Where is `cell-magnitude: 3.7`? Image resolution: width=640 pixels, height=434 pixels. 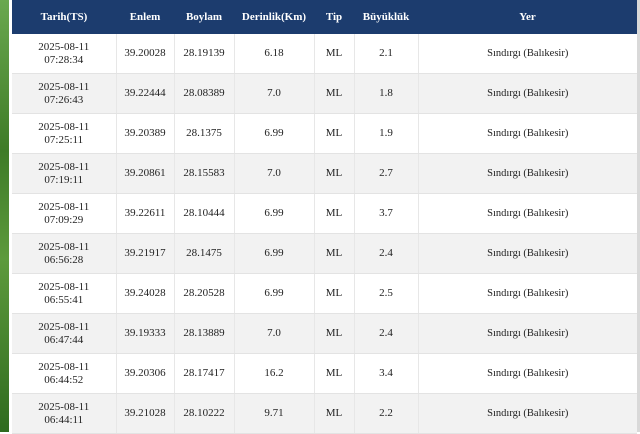 cell-magnitude: 3.7 is located at coordinates (386, 213).